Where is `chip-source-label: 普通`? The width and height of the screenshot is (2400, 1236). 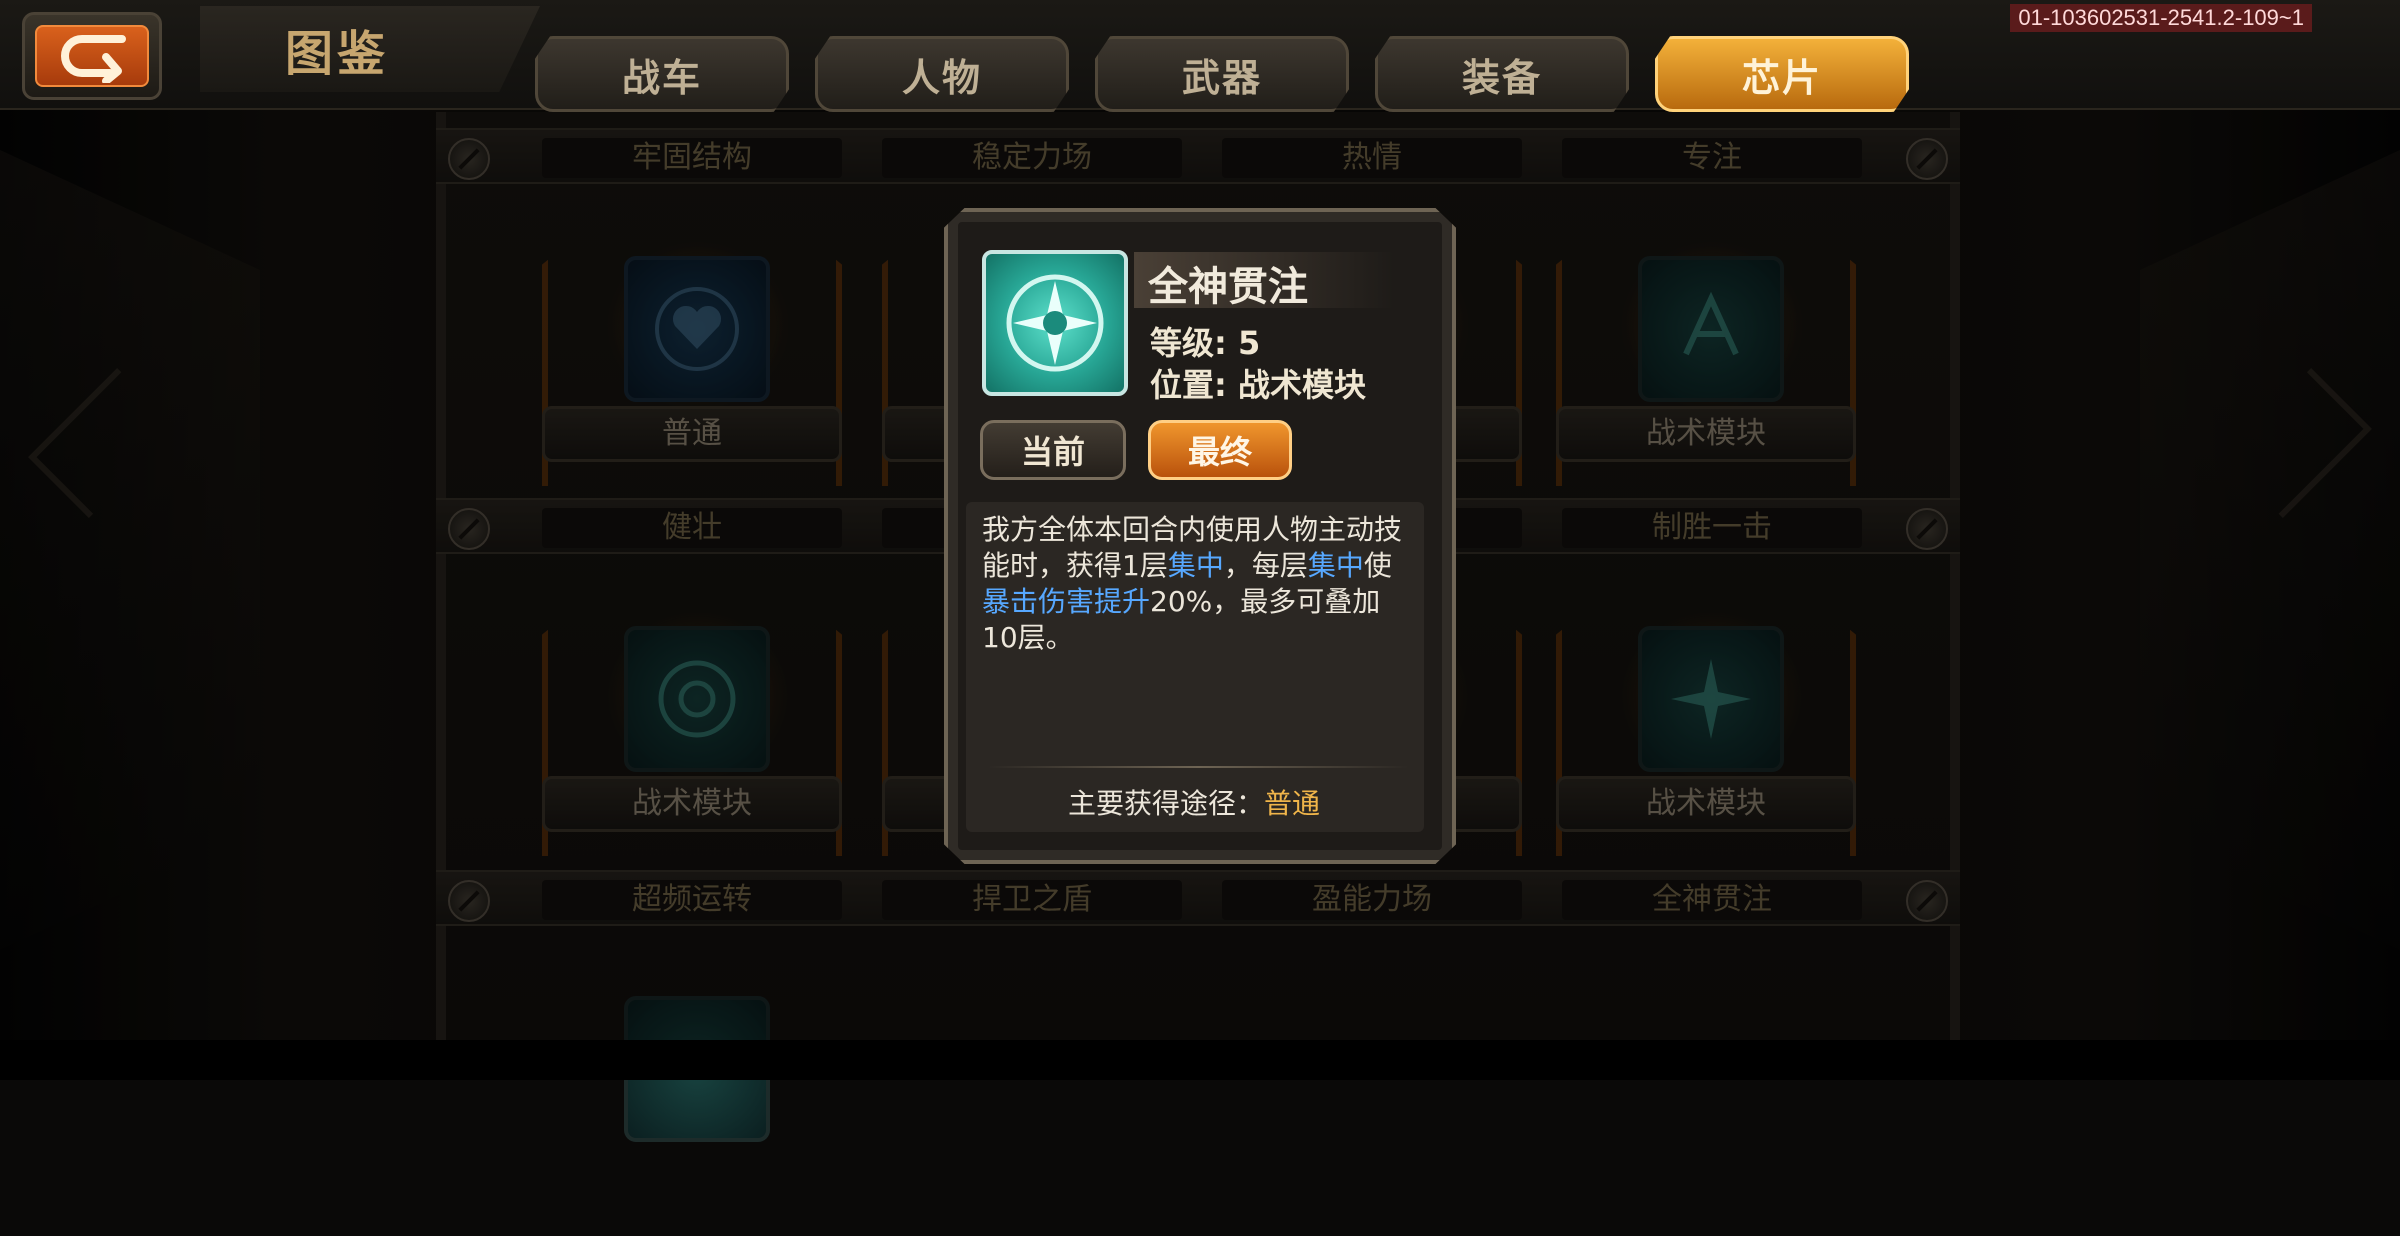
chip-source-label: 普通 is located at coordinates (692, 434).